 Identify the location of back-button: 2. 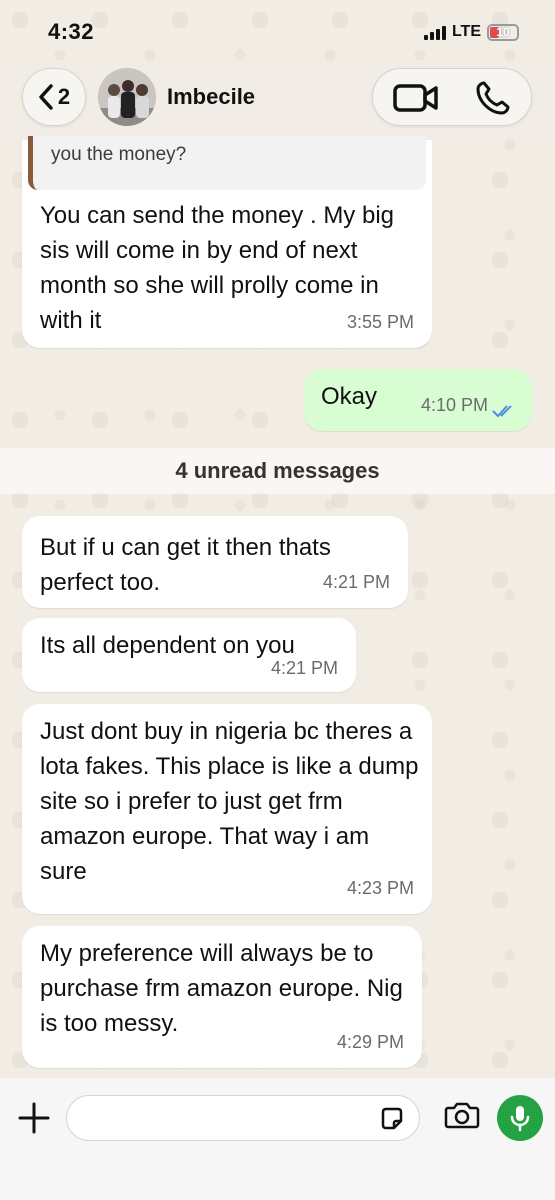
(54, 97).